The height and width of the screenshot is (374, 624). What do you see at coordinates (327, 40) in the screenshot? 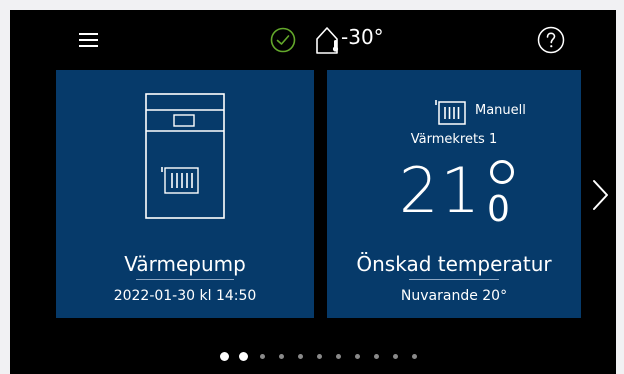
I see `house-thermometer-icon` at bounding box center [327, 40].